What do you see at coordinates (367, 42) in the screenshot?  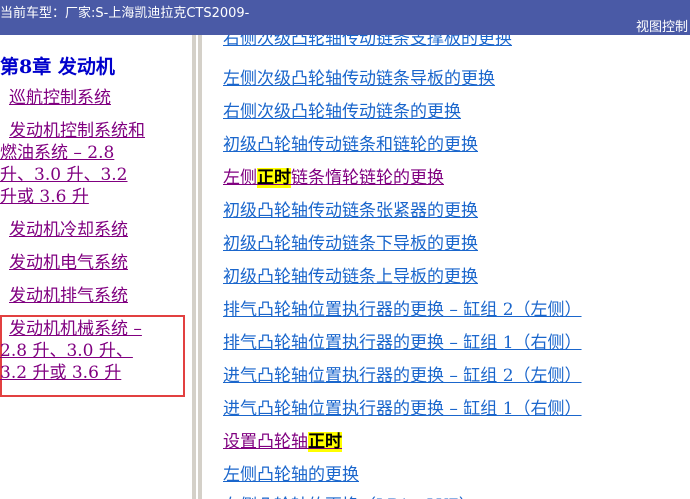 I see `link-right-secondary-chain-support-plate: 右侧次级凸轮轴传动链条支撑板的更换` at bounding box center [367, 42].